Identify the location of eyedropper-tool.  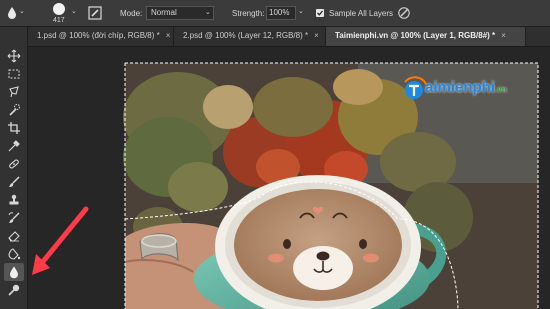
(14, 146).